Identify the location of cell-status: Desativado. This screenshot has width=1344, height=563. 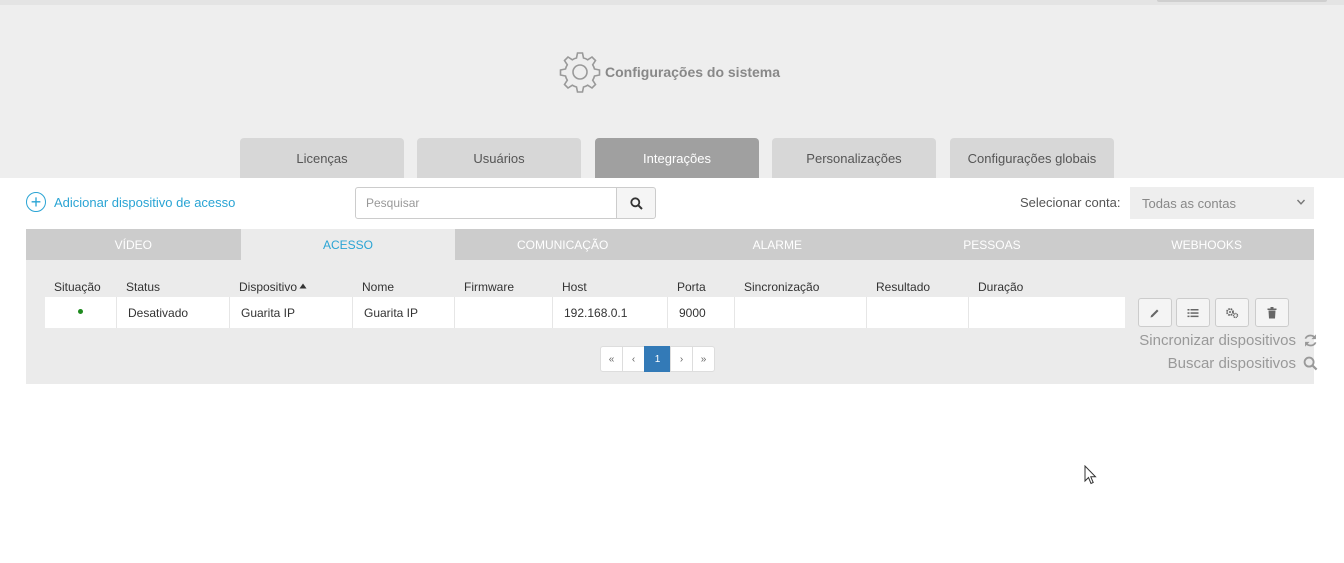
(172, 312).